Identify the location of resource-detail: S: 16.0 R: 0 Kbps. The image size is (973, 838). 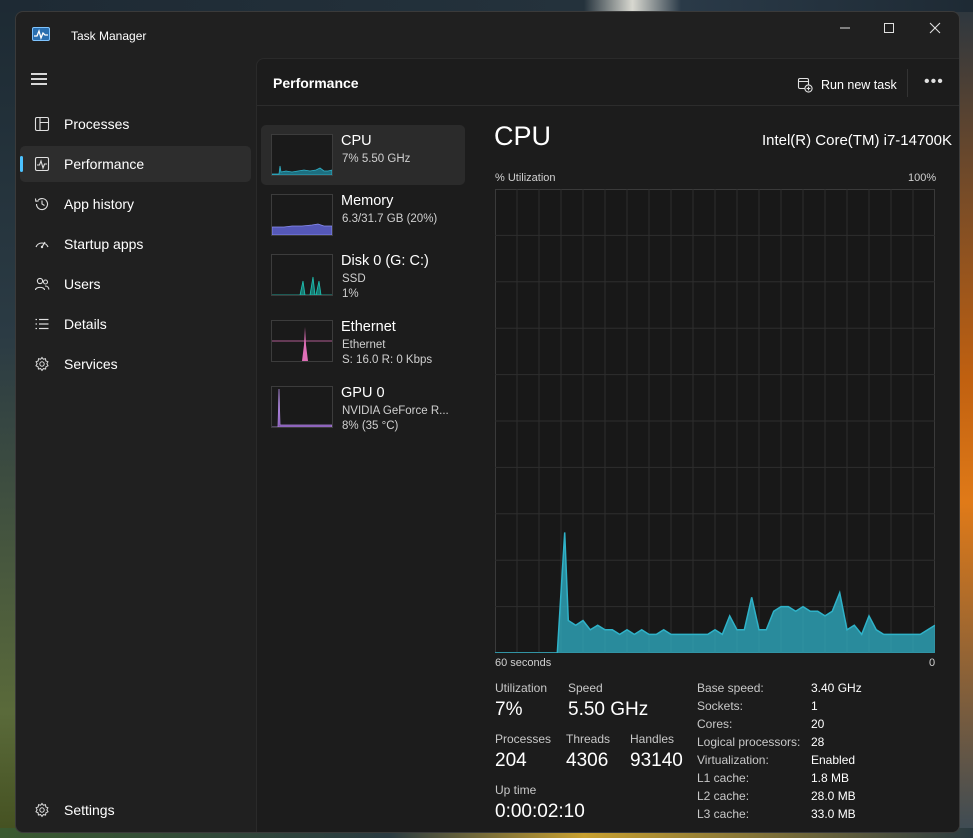
(387, 360).